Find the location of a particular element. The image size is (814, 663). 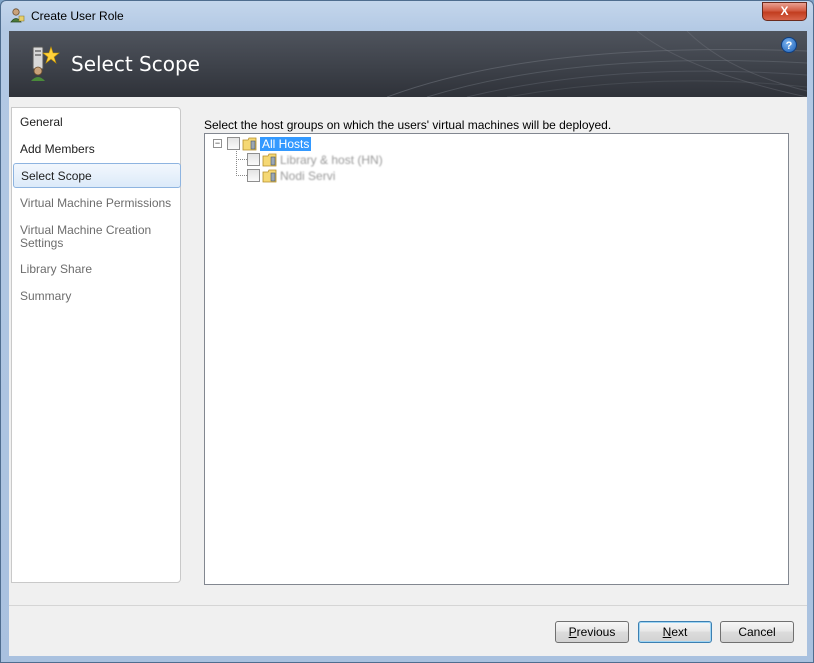

tree-node-all-hosts: − All Hosts is located at coordinates (311, 144).